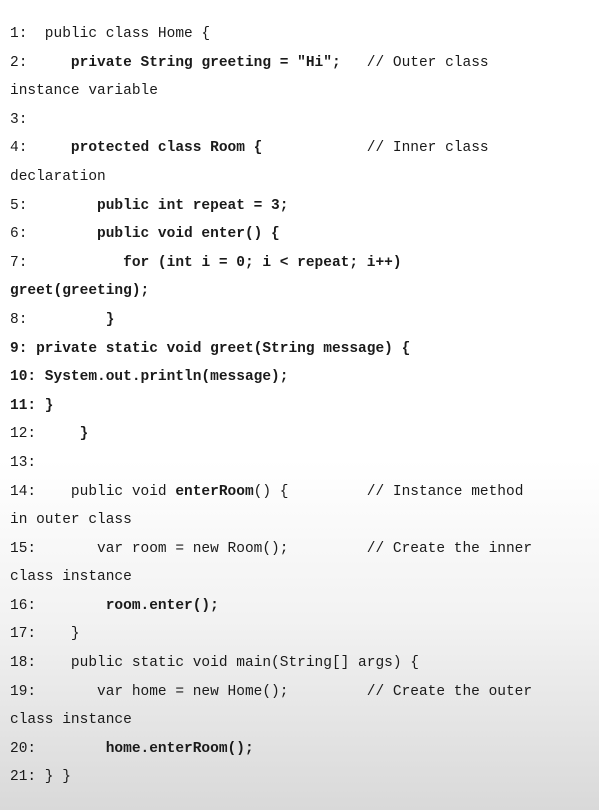 The width and height of the screenshot is (599, 810). Describe the element at coordinates (58, 748) in the screenshot. I see `code-segment: 20:` at that location.